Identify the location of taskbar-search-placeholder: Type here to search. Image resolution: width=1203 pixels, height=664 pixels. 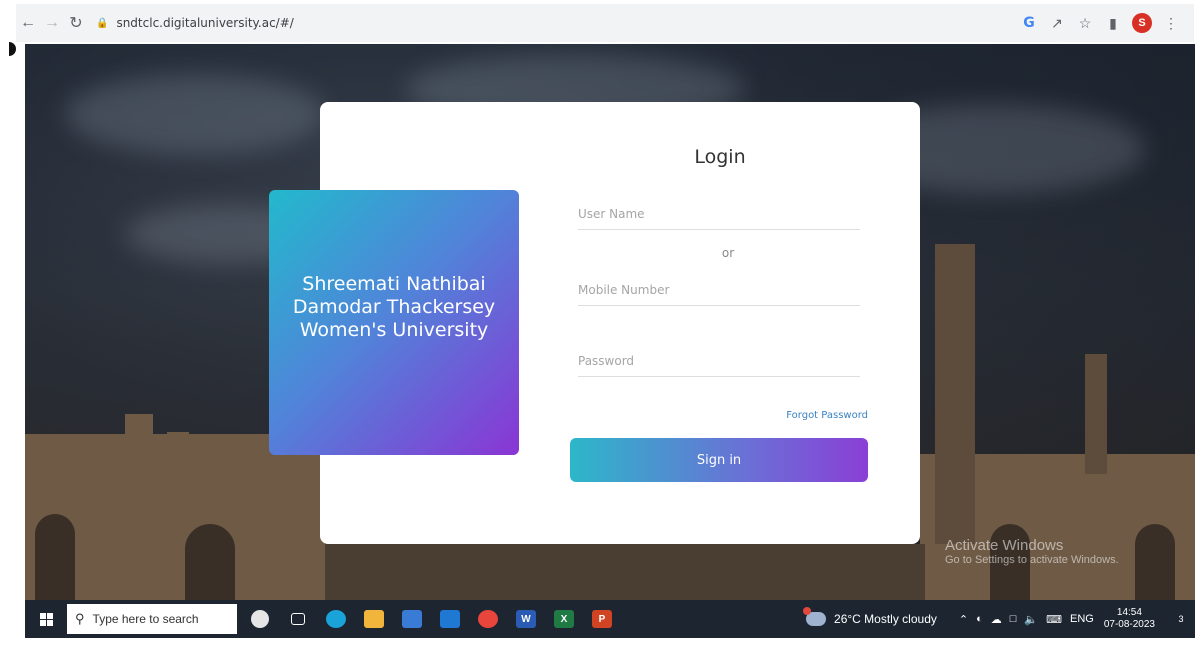
(145, 619).